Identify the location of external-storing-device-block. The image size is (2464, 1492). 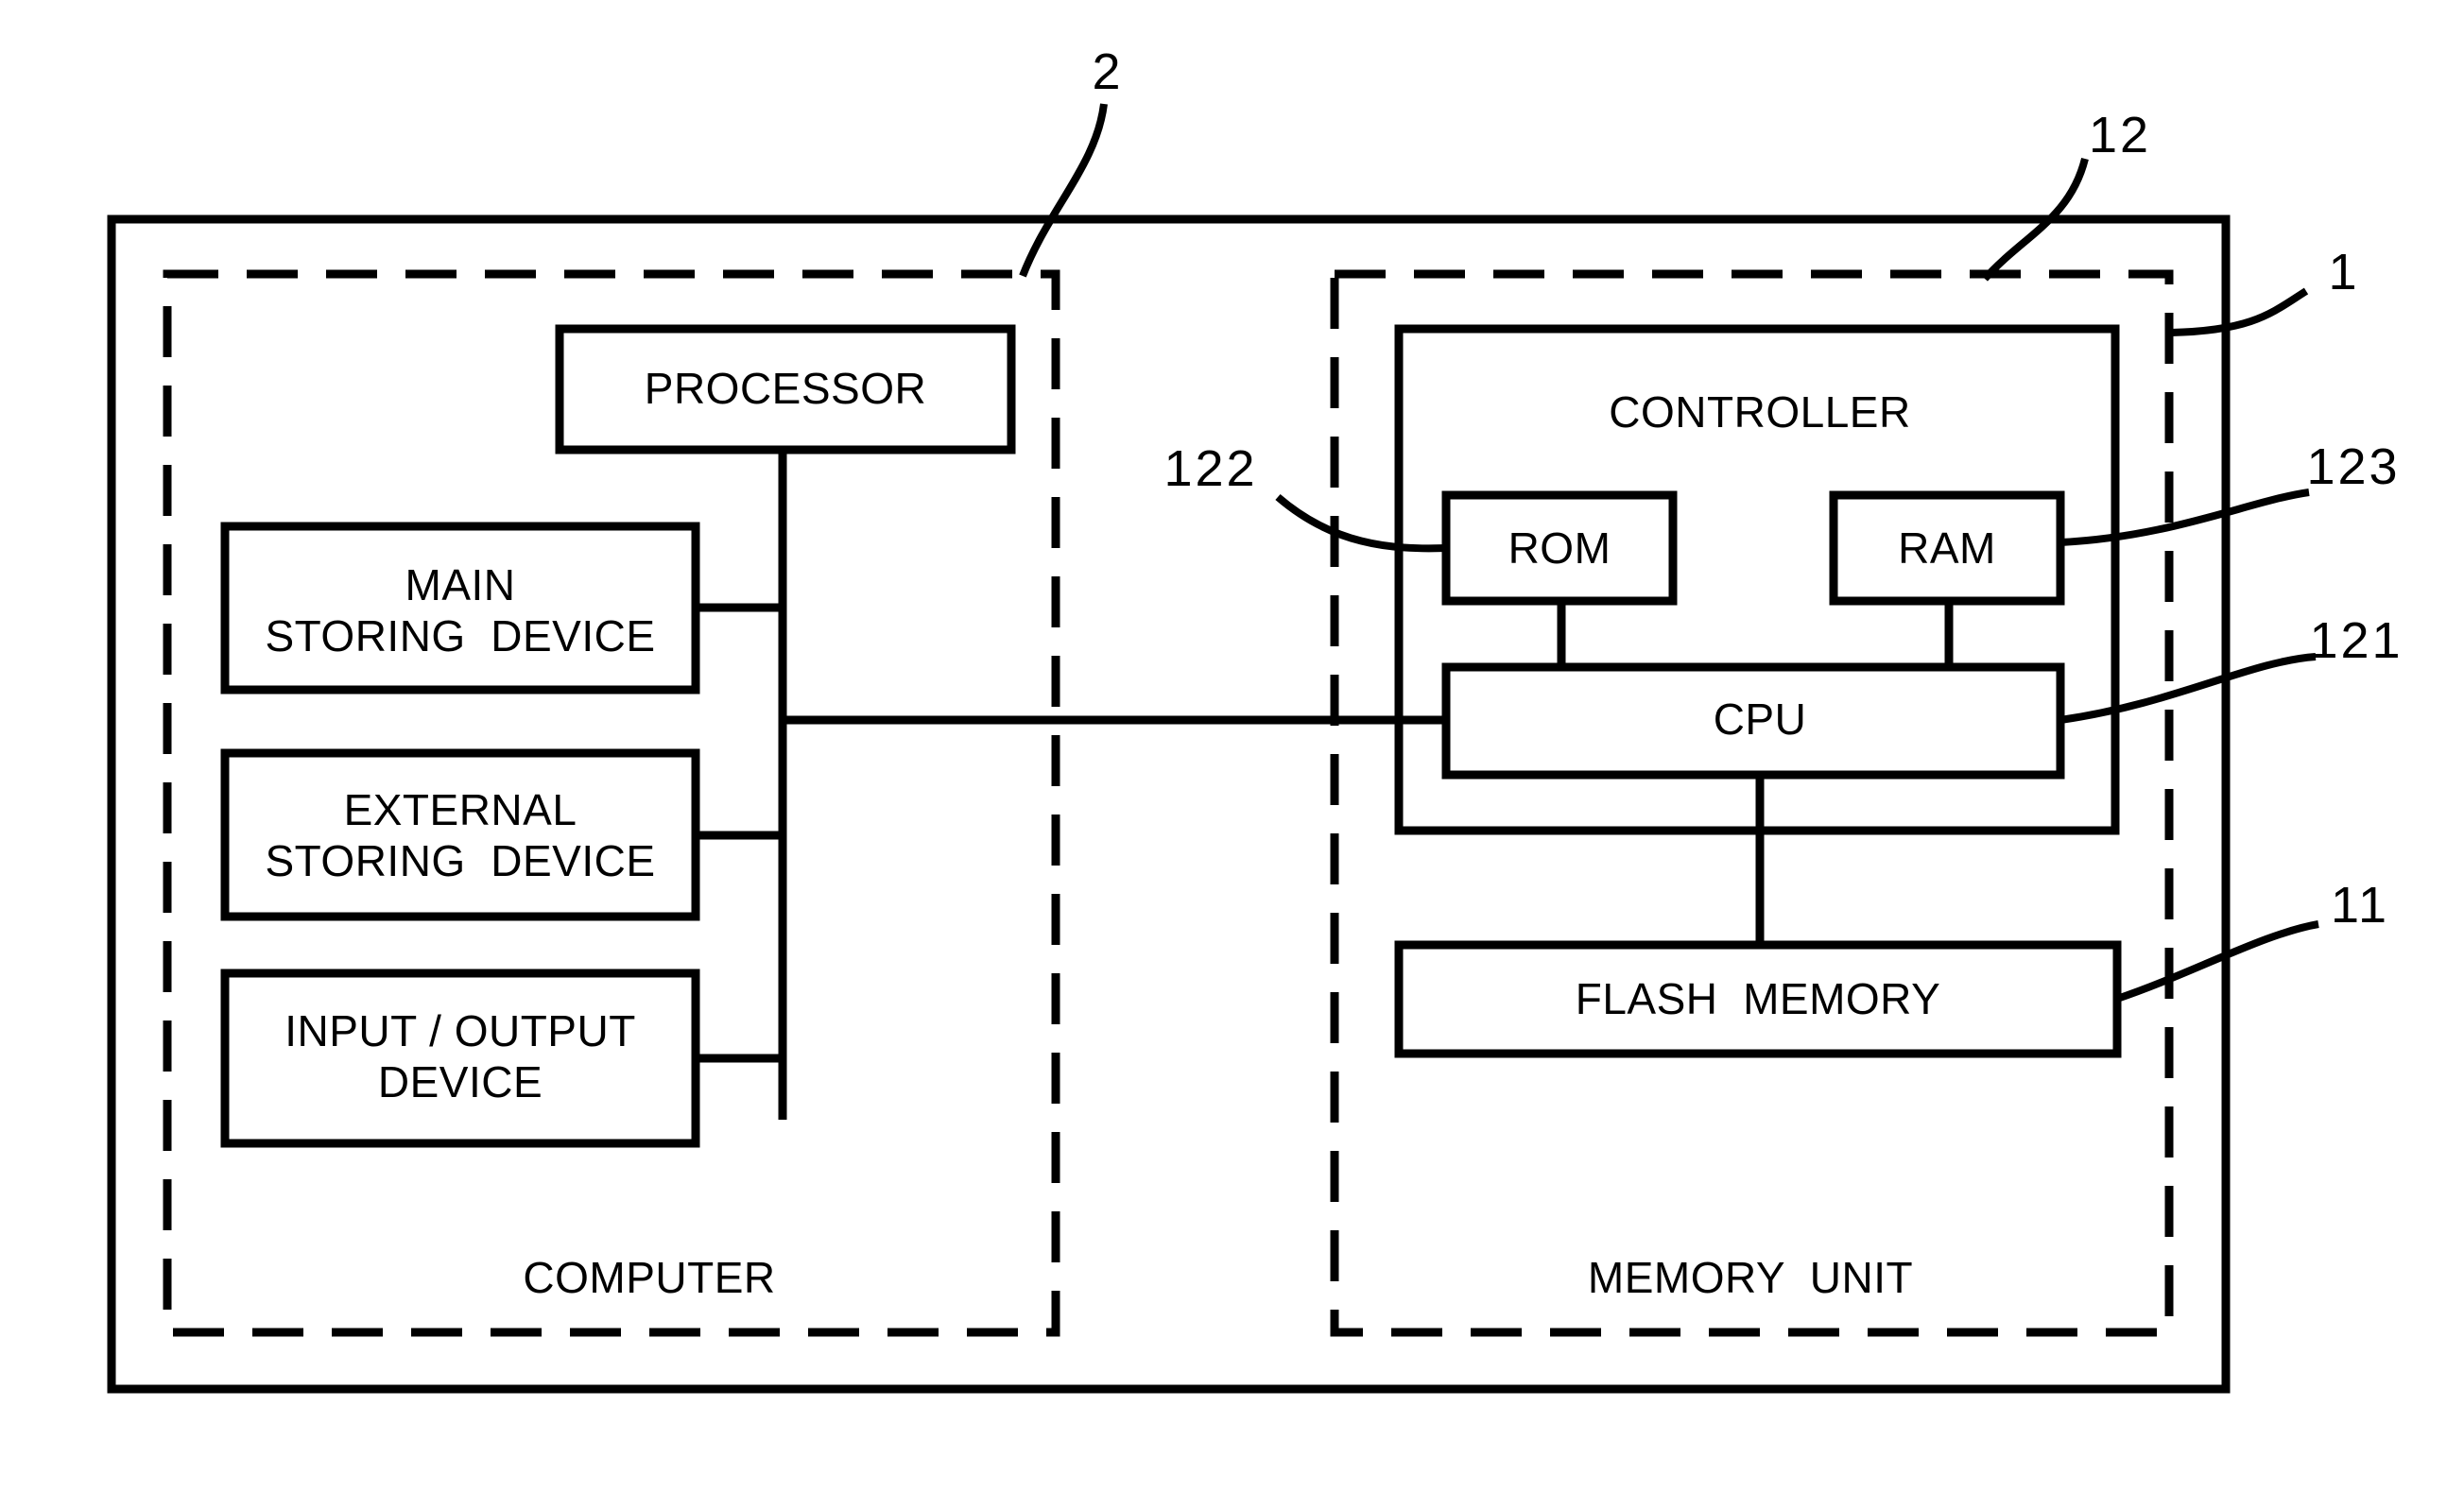
(460, 834).